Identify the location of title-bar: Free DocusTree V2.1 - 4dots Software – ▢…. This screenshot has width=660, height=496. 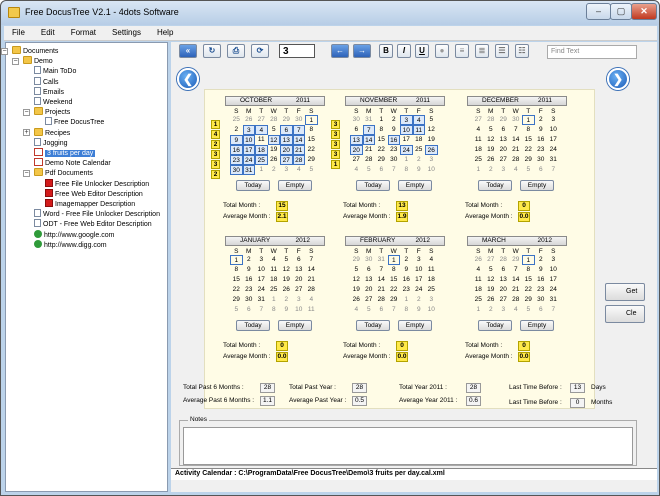
(330, 13).